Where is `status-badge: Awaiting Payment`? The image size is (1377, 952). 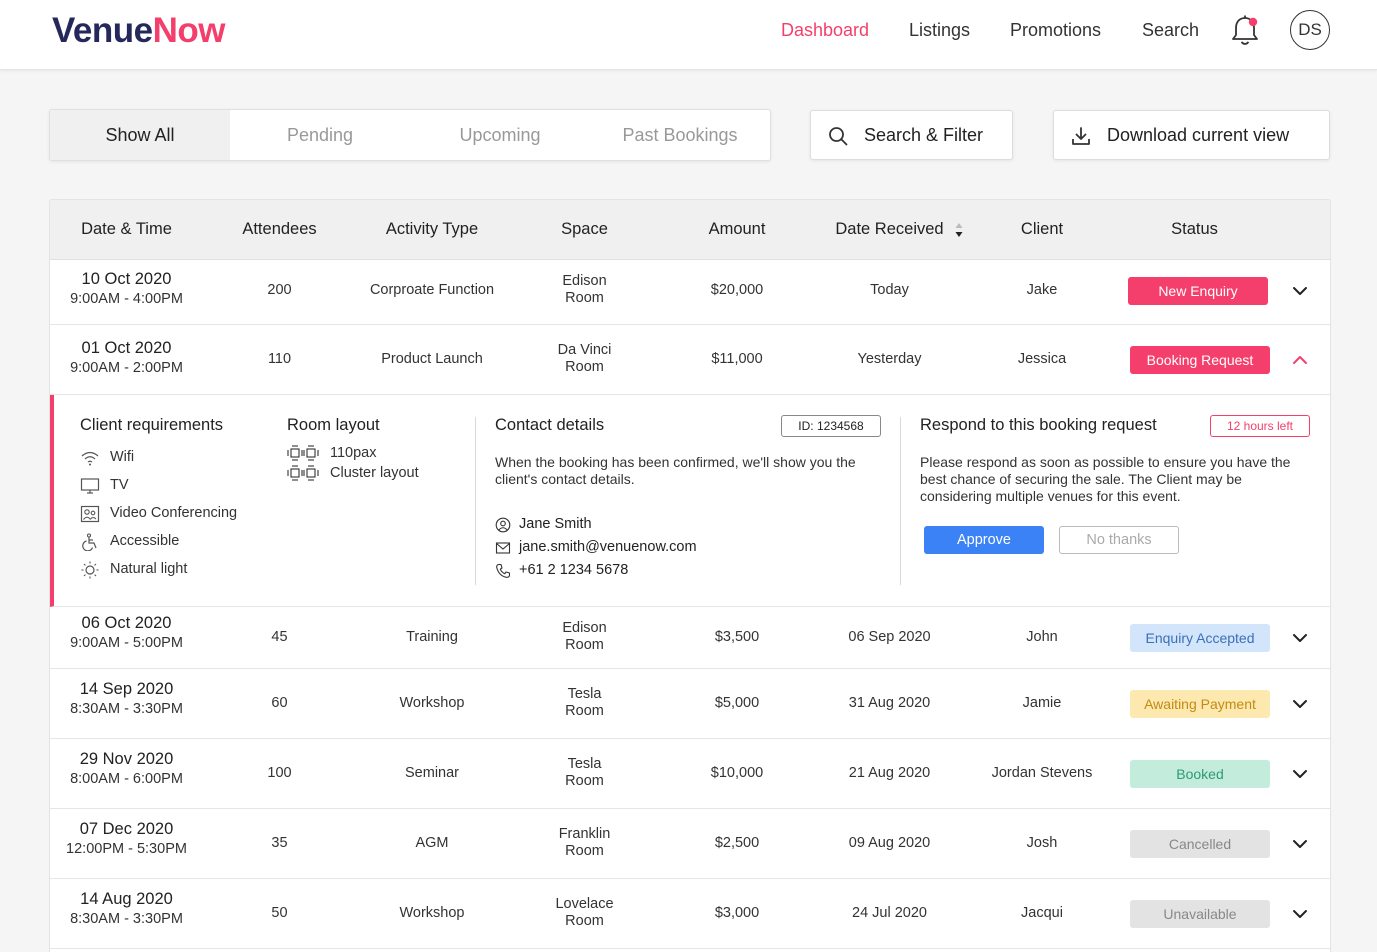 status-badge: Awaiting Payment is located at coordinates (1200, 704).